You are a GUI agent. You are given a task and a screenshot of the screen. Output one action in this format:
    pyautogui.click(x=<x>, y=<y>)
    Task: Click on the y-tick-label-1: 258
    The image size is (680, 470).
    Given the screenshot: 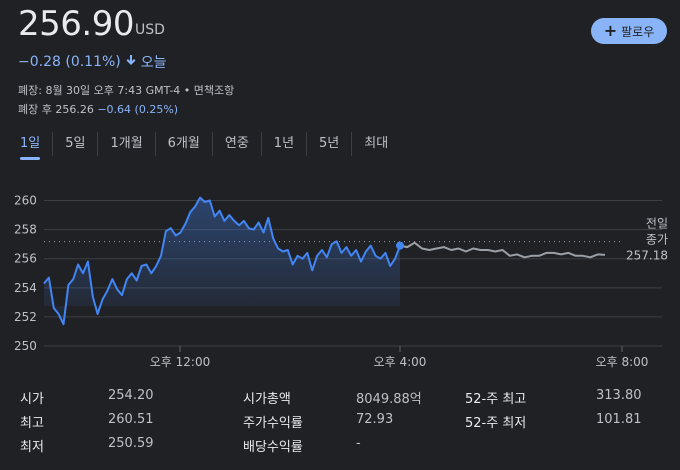 What is the action you would take?
    pyautogui.click(x=25, y=230)
    